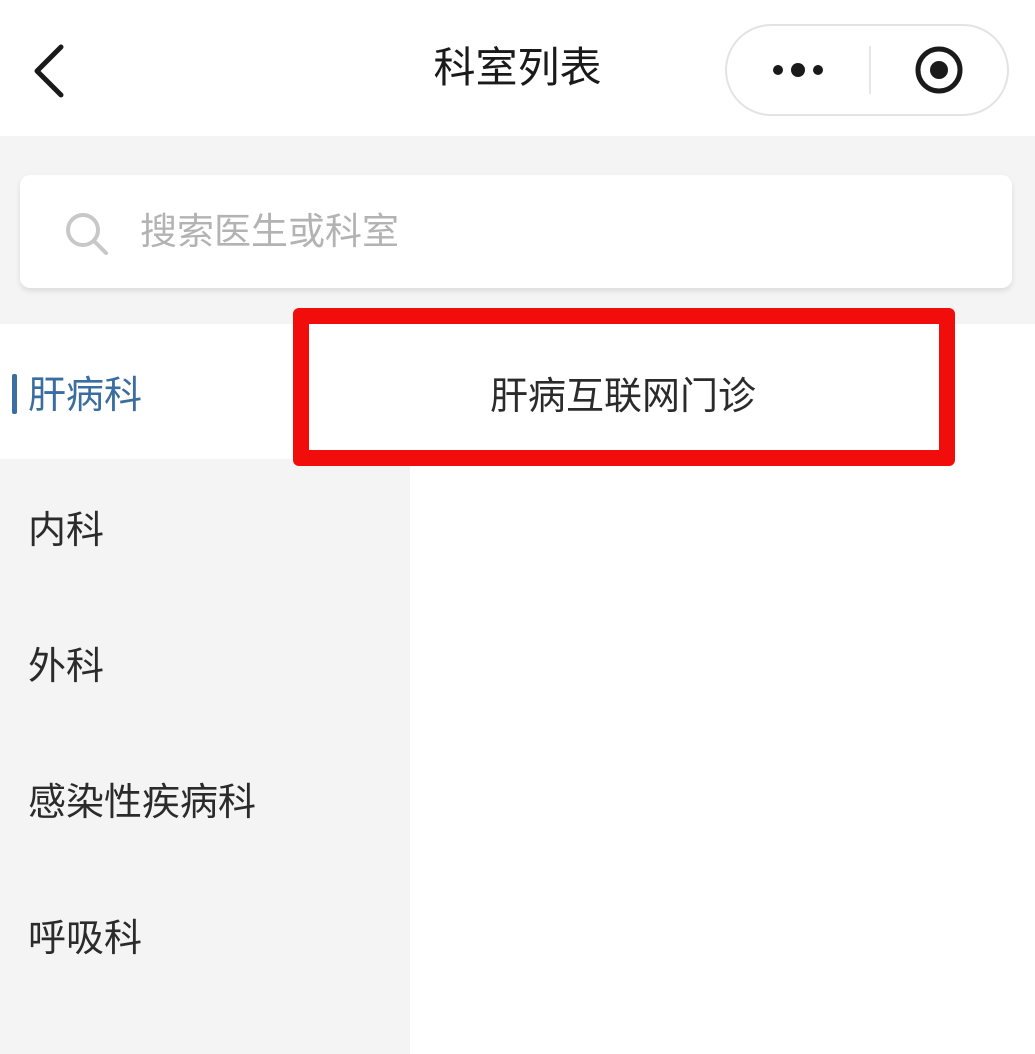  I want to click on sub-department-liver-online-clinic: 肝病互联网门诊, so click(623, 392).